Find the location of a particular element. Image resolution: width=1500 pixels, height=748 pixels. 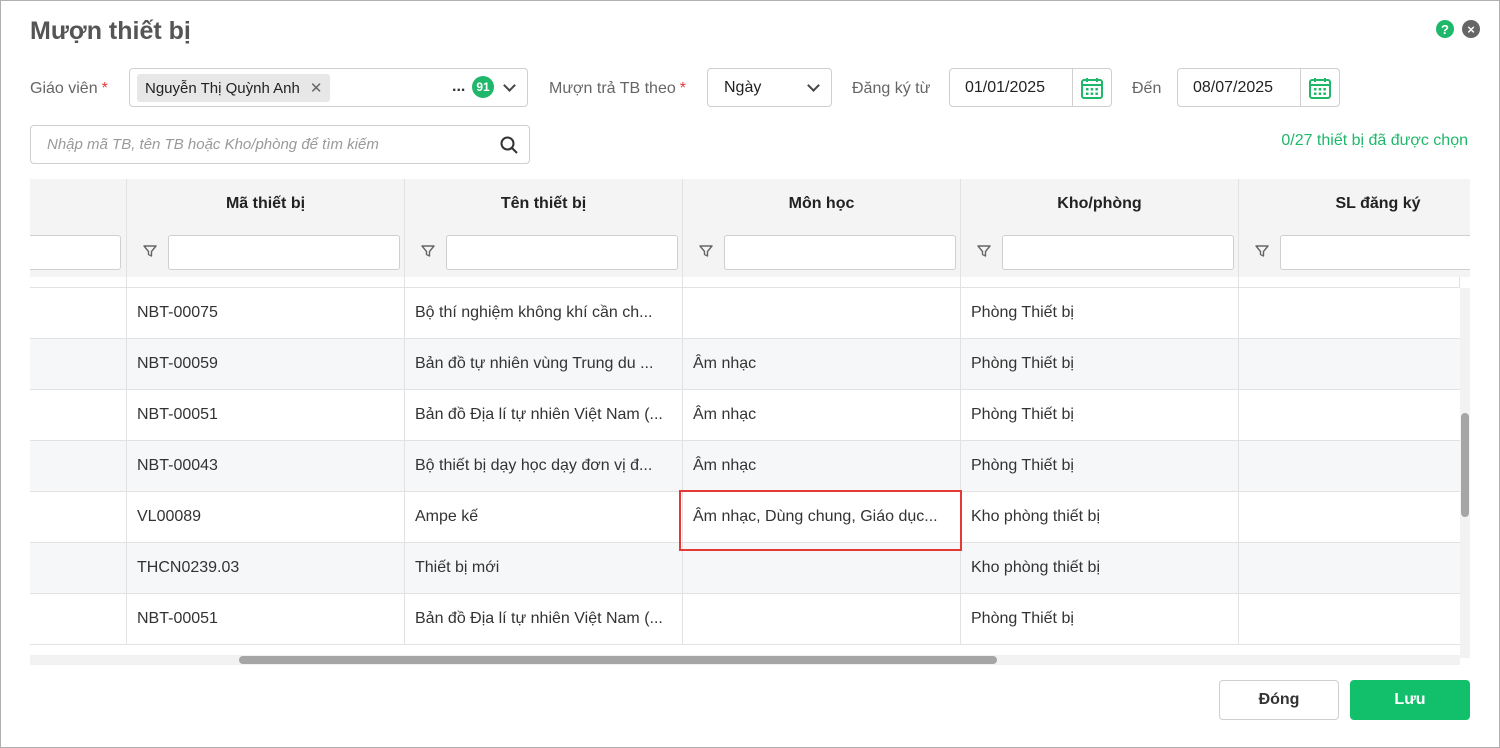

teacher-label-text: Giáo viên is located at coordinates (64, 88).